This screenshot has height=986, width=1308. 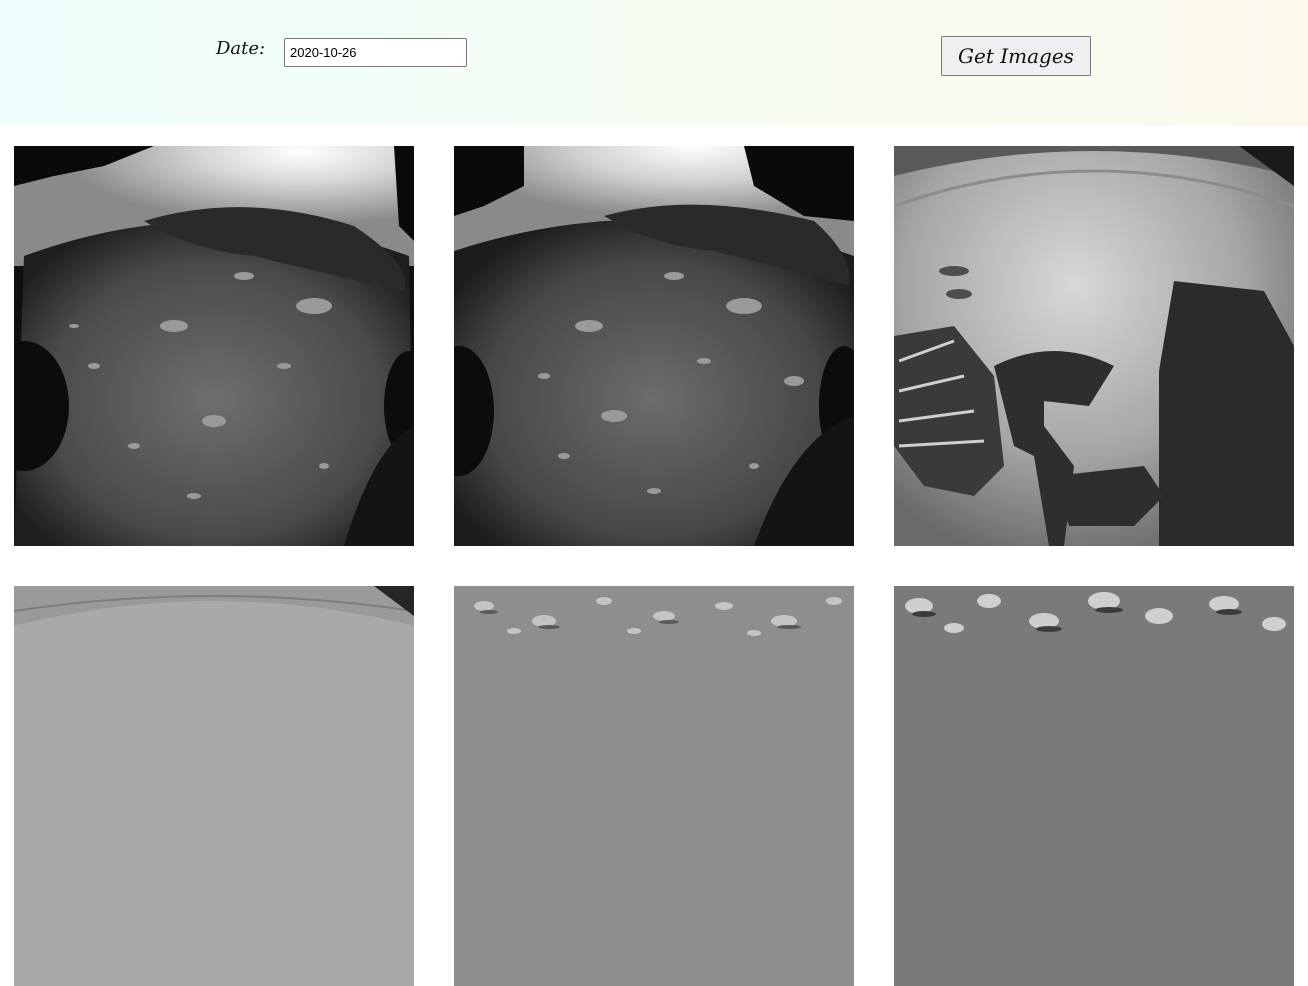 I want to click on rover-image-1-graphic, so click(x=214, y=346).